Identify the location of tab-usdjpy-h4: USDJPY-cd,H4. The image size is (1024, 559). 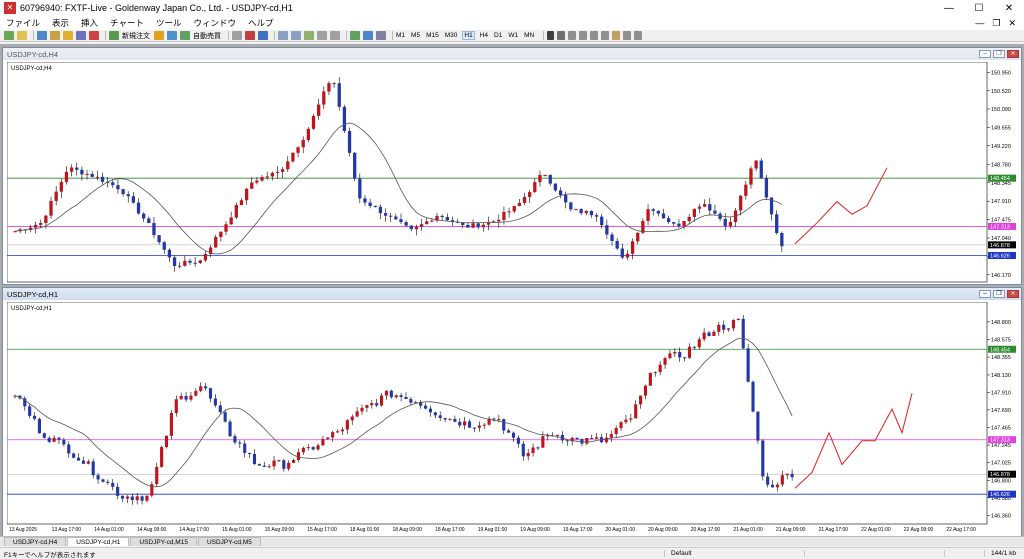
(35, 541).